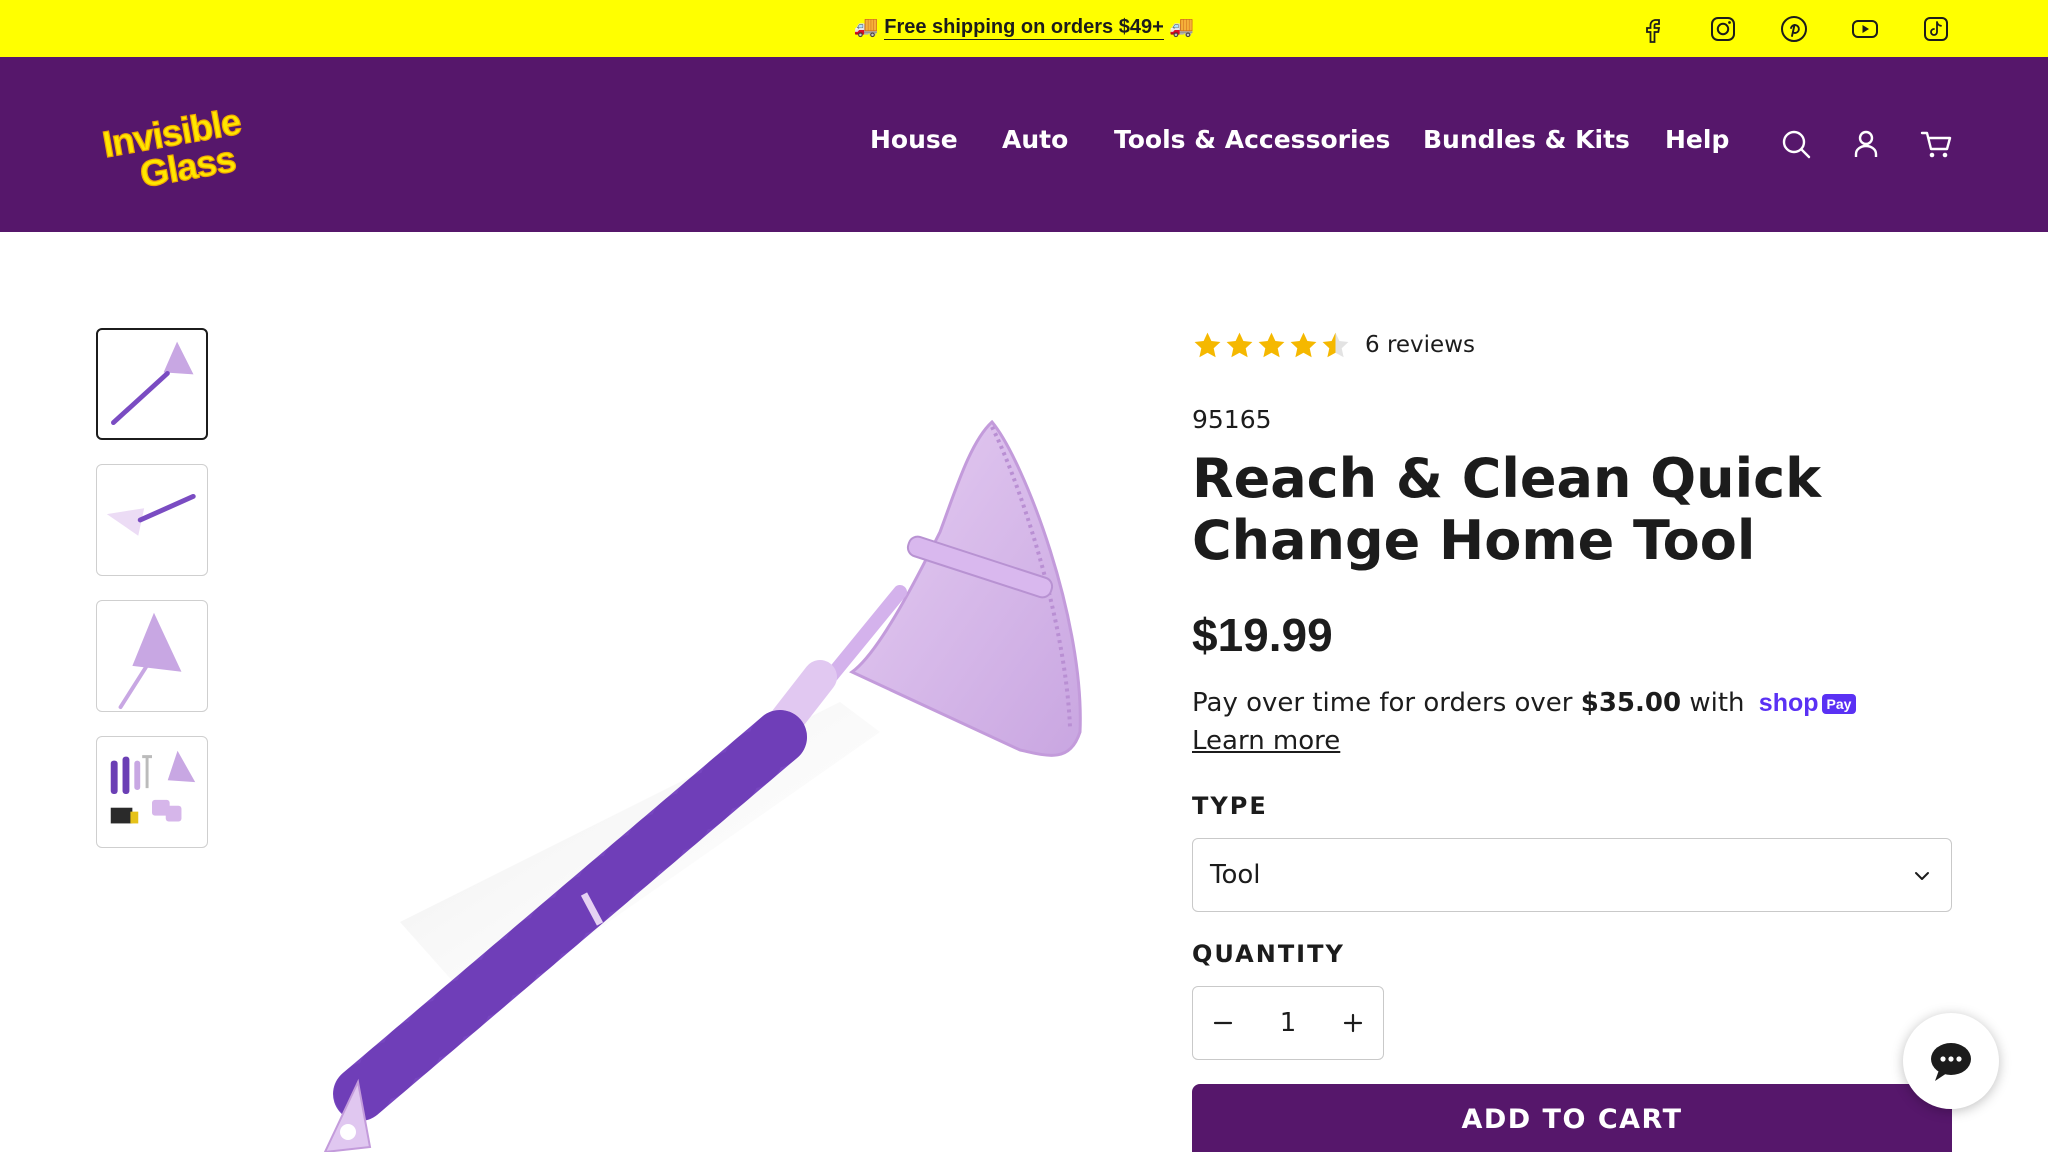  What do you see at coordinates (1922, 876) in the screenshot?
I see `chevron-down-icon` at bounding box center [1922, 876].